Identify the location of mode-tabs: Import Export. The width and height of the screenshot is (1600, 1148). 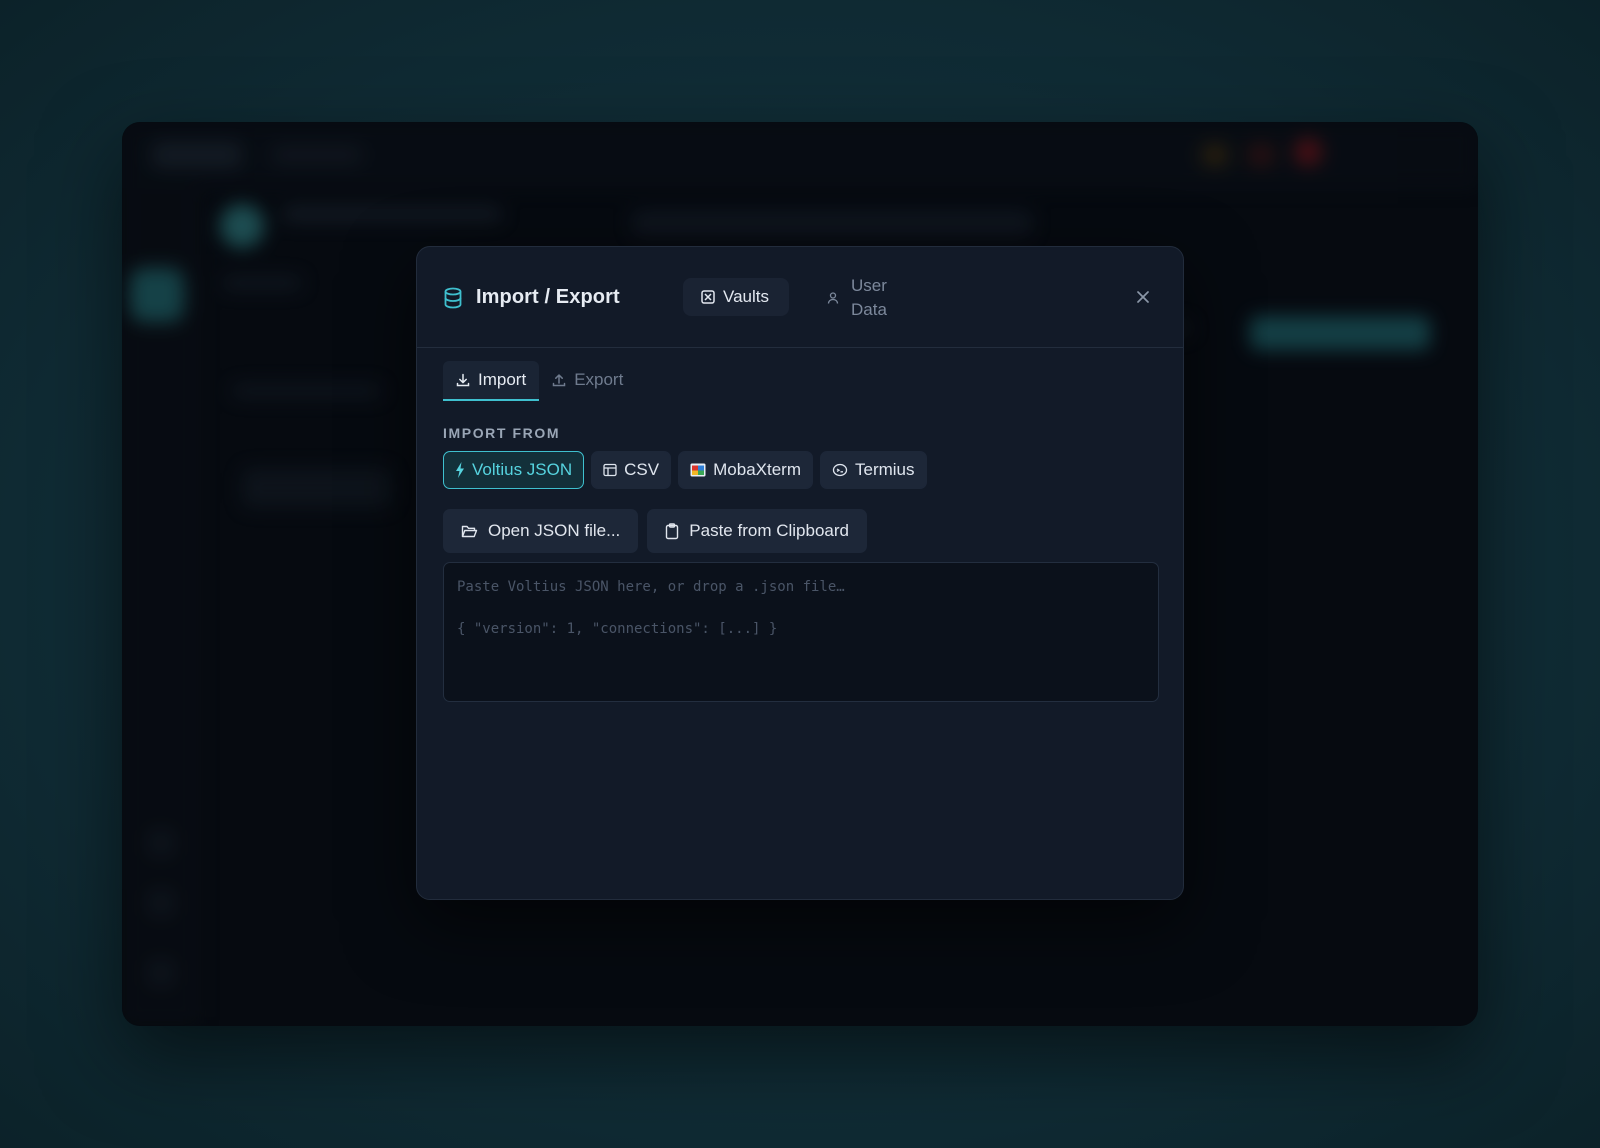
(539, 381).